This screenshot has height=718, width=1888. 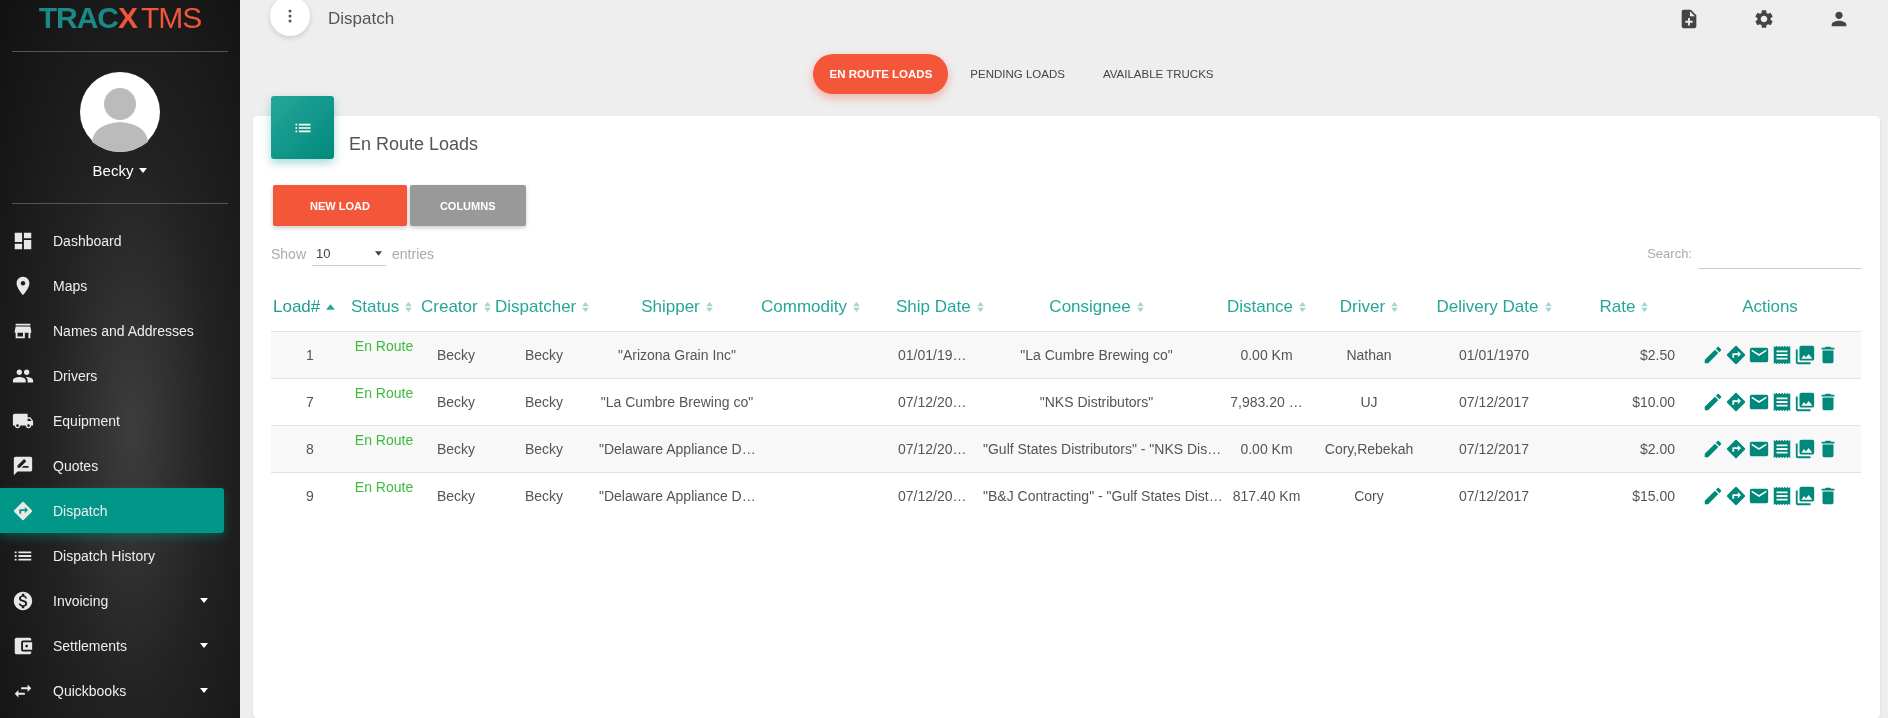 What do you see at coordinates (310, 355) in the screenshot?
I see `table-cell: 1` at bounding box center [310, 355].